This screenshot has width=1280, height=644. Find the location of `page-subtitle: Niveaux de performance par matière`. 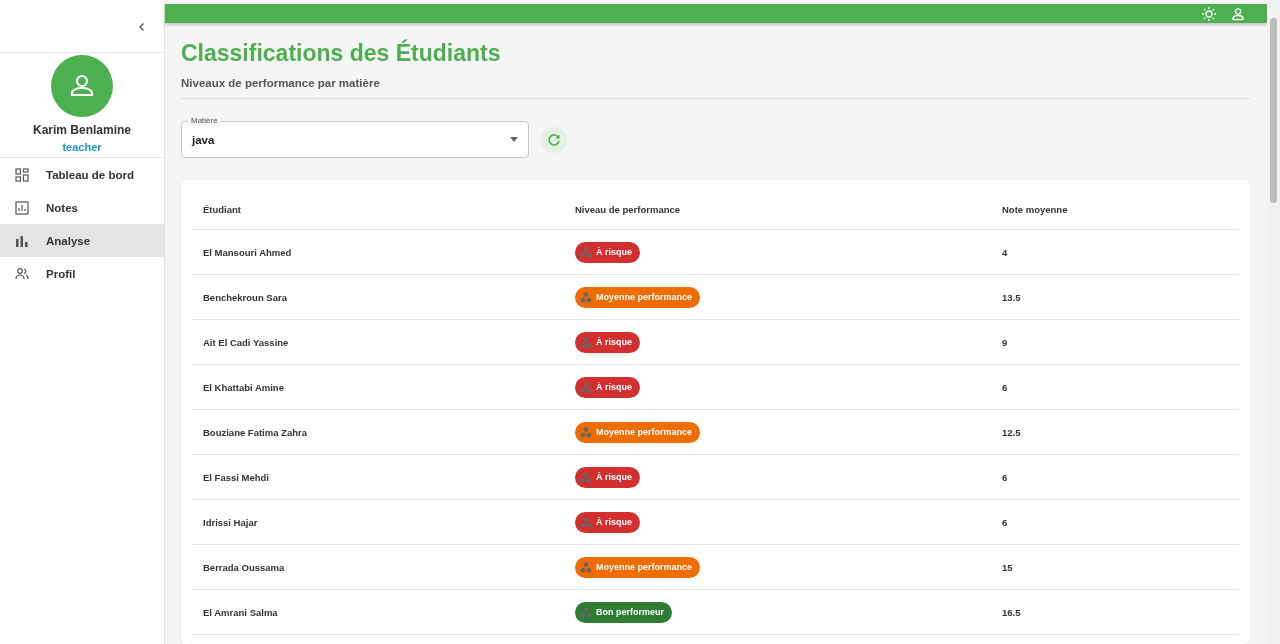

page-subtitle: Niveaux de performance par matière is located at coordinates (281, 83).